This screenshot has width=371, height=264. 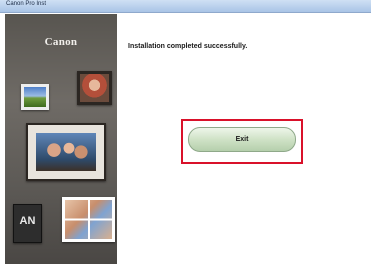 I want to click on collage-photo, so click(x=88, y=219).